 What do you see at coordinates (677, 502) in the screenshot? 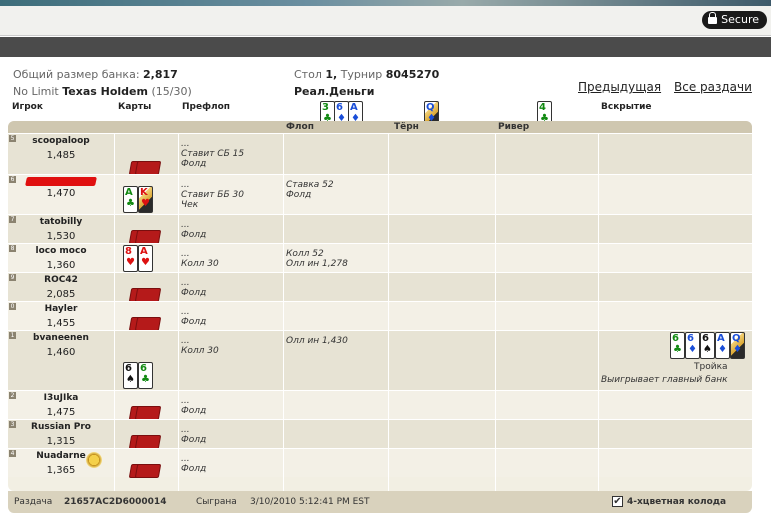
I see `four-color-label: 4-хцветная колода` at bounding box center [677, 502].